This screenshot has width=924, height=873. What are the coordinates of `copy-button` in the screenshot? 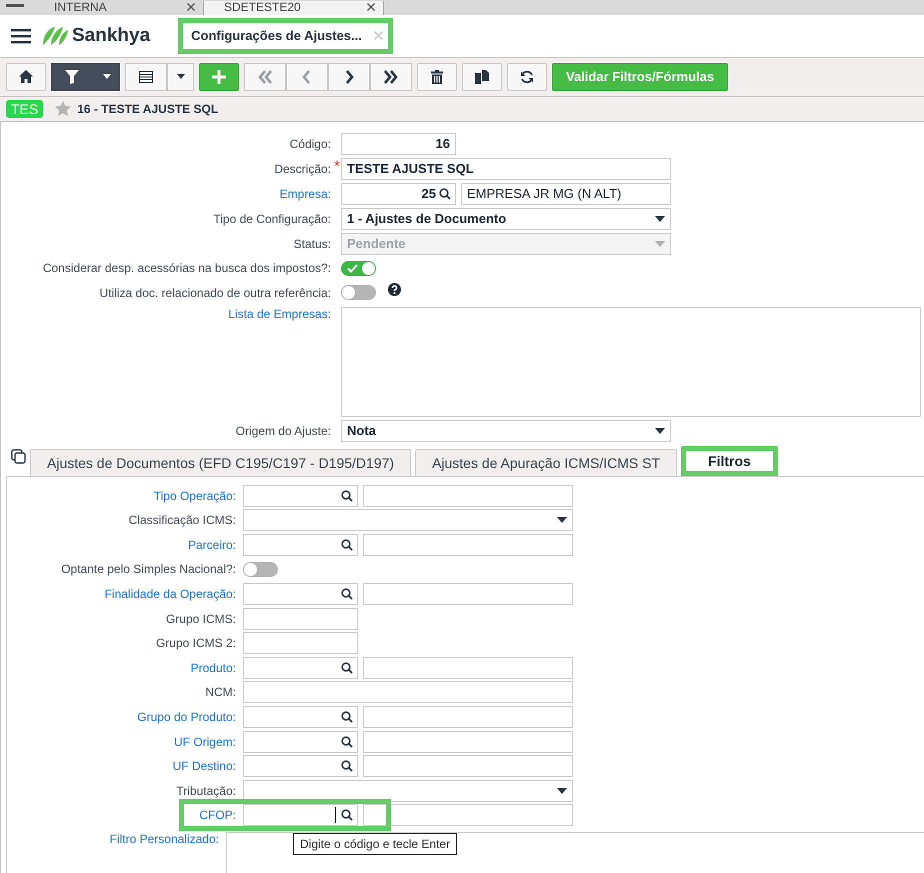 It's located at (482, 76).